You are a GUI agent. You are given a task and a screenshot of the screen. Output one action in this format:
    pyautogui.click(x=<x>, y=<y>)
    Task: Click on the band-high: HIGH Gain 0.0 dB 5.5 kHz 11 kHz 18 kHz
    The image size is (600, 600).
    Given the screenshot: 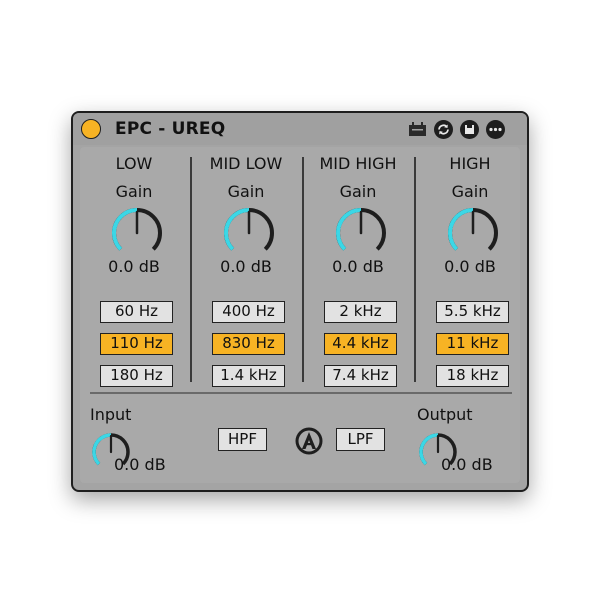 What is the action you would take?
    pyautogui.click(x=470, y=267)
    